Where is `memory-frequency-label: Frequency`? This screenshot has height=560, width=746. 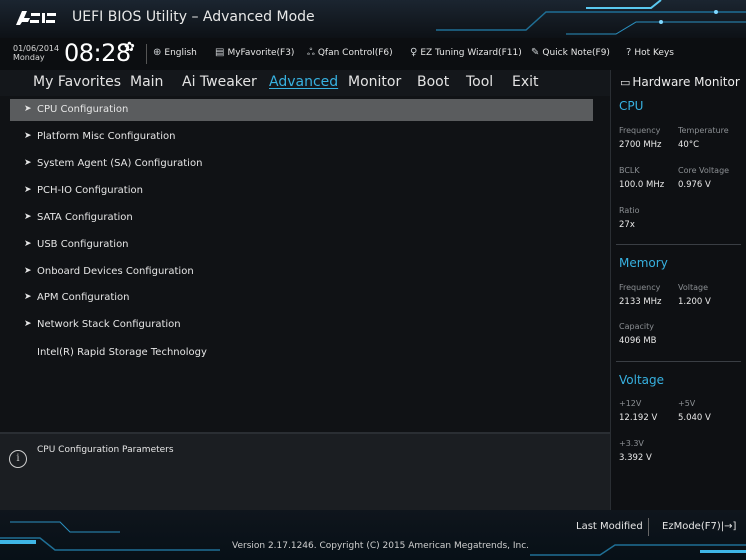
memory-frequency-label: Frequency is located at coordinates (640, 287).